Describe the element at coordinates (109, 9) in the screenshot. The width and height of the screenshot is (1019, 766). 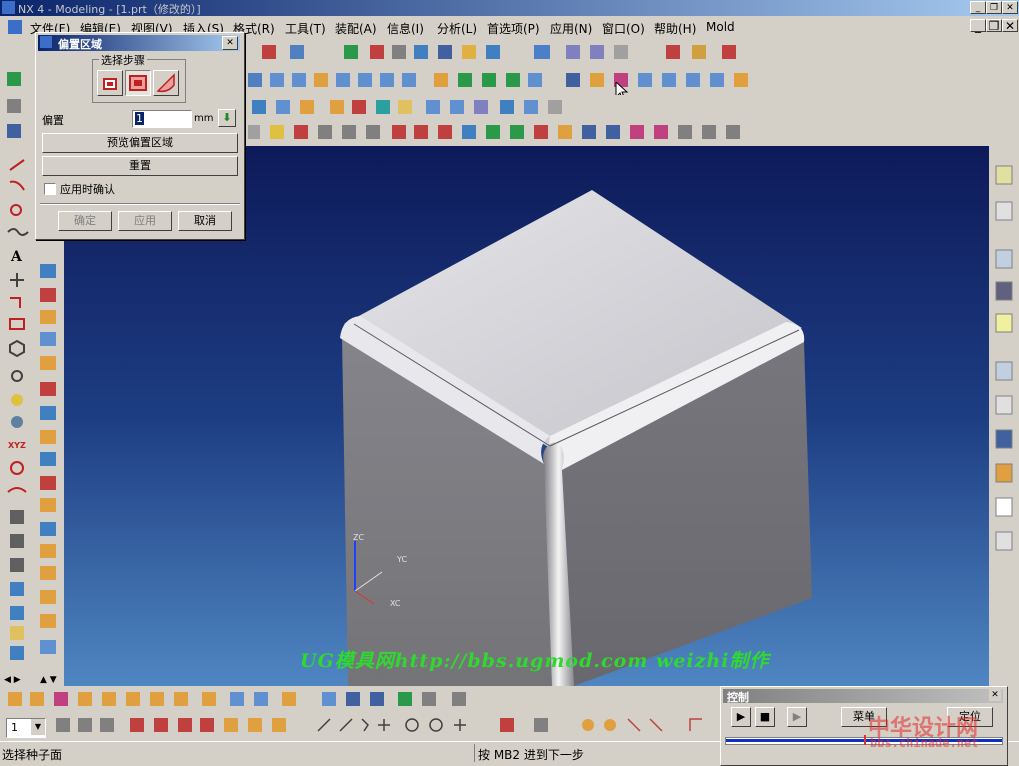
I see `window-title: NX 4 - Modeling - [1.prt（修改的）]` at that location.